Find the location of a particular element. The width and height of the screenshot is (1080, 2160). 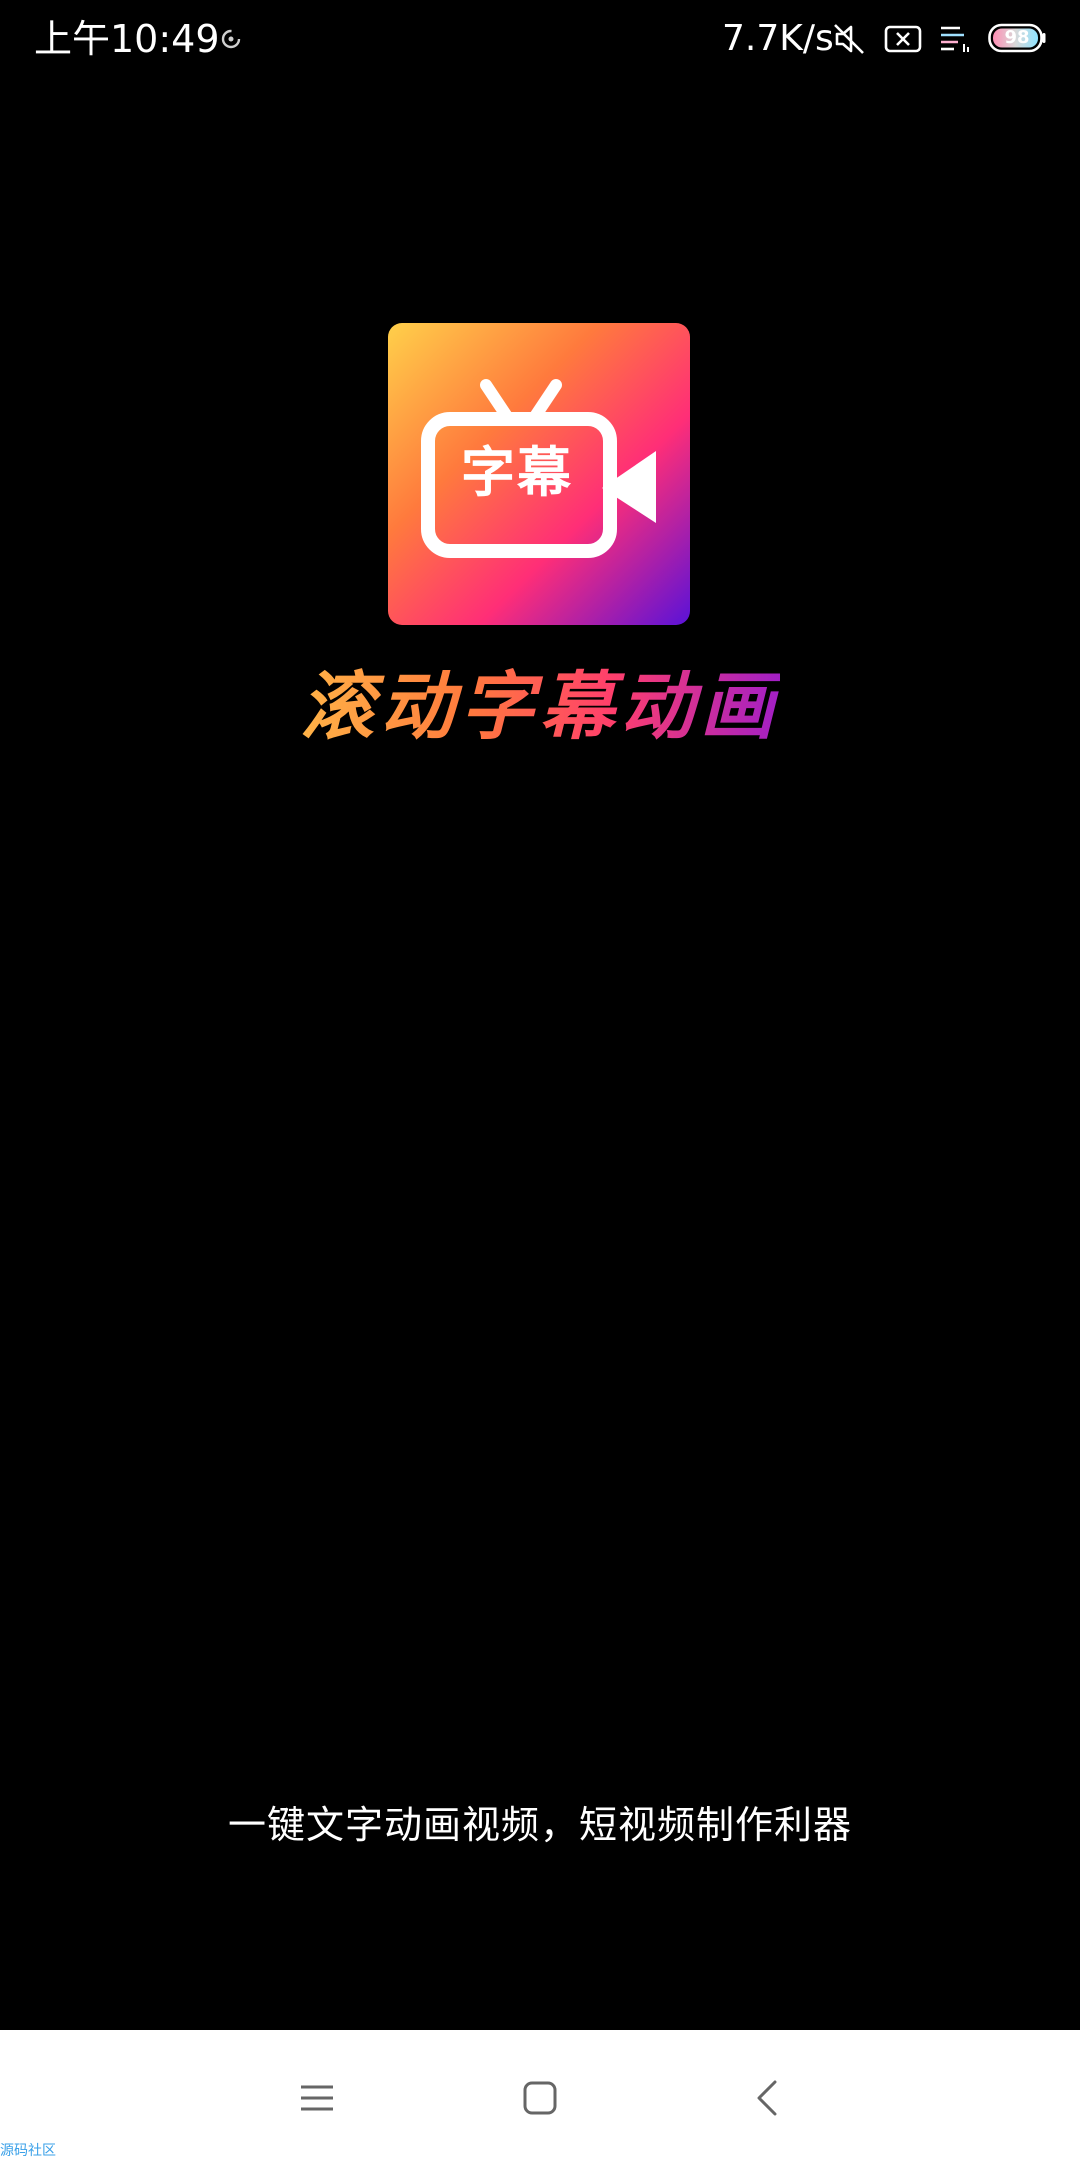

x-box-icon is located at coordinates (903, 39).